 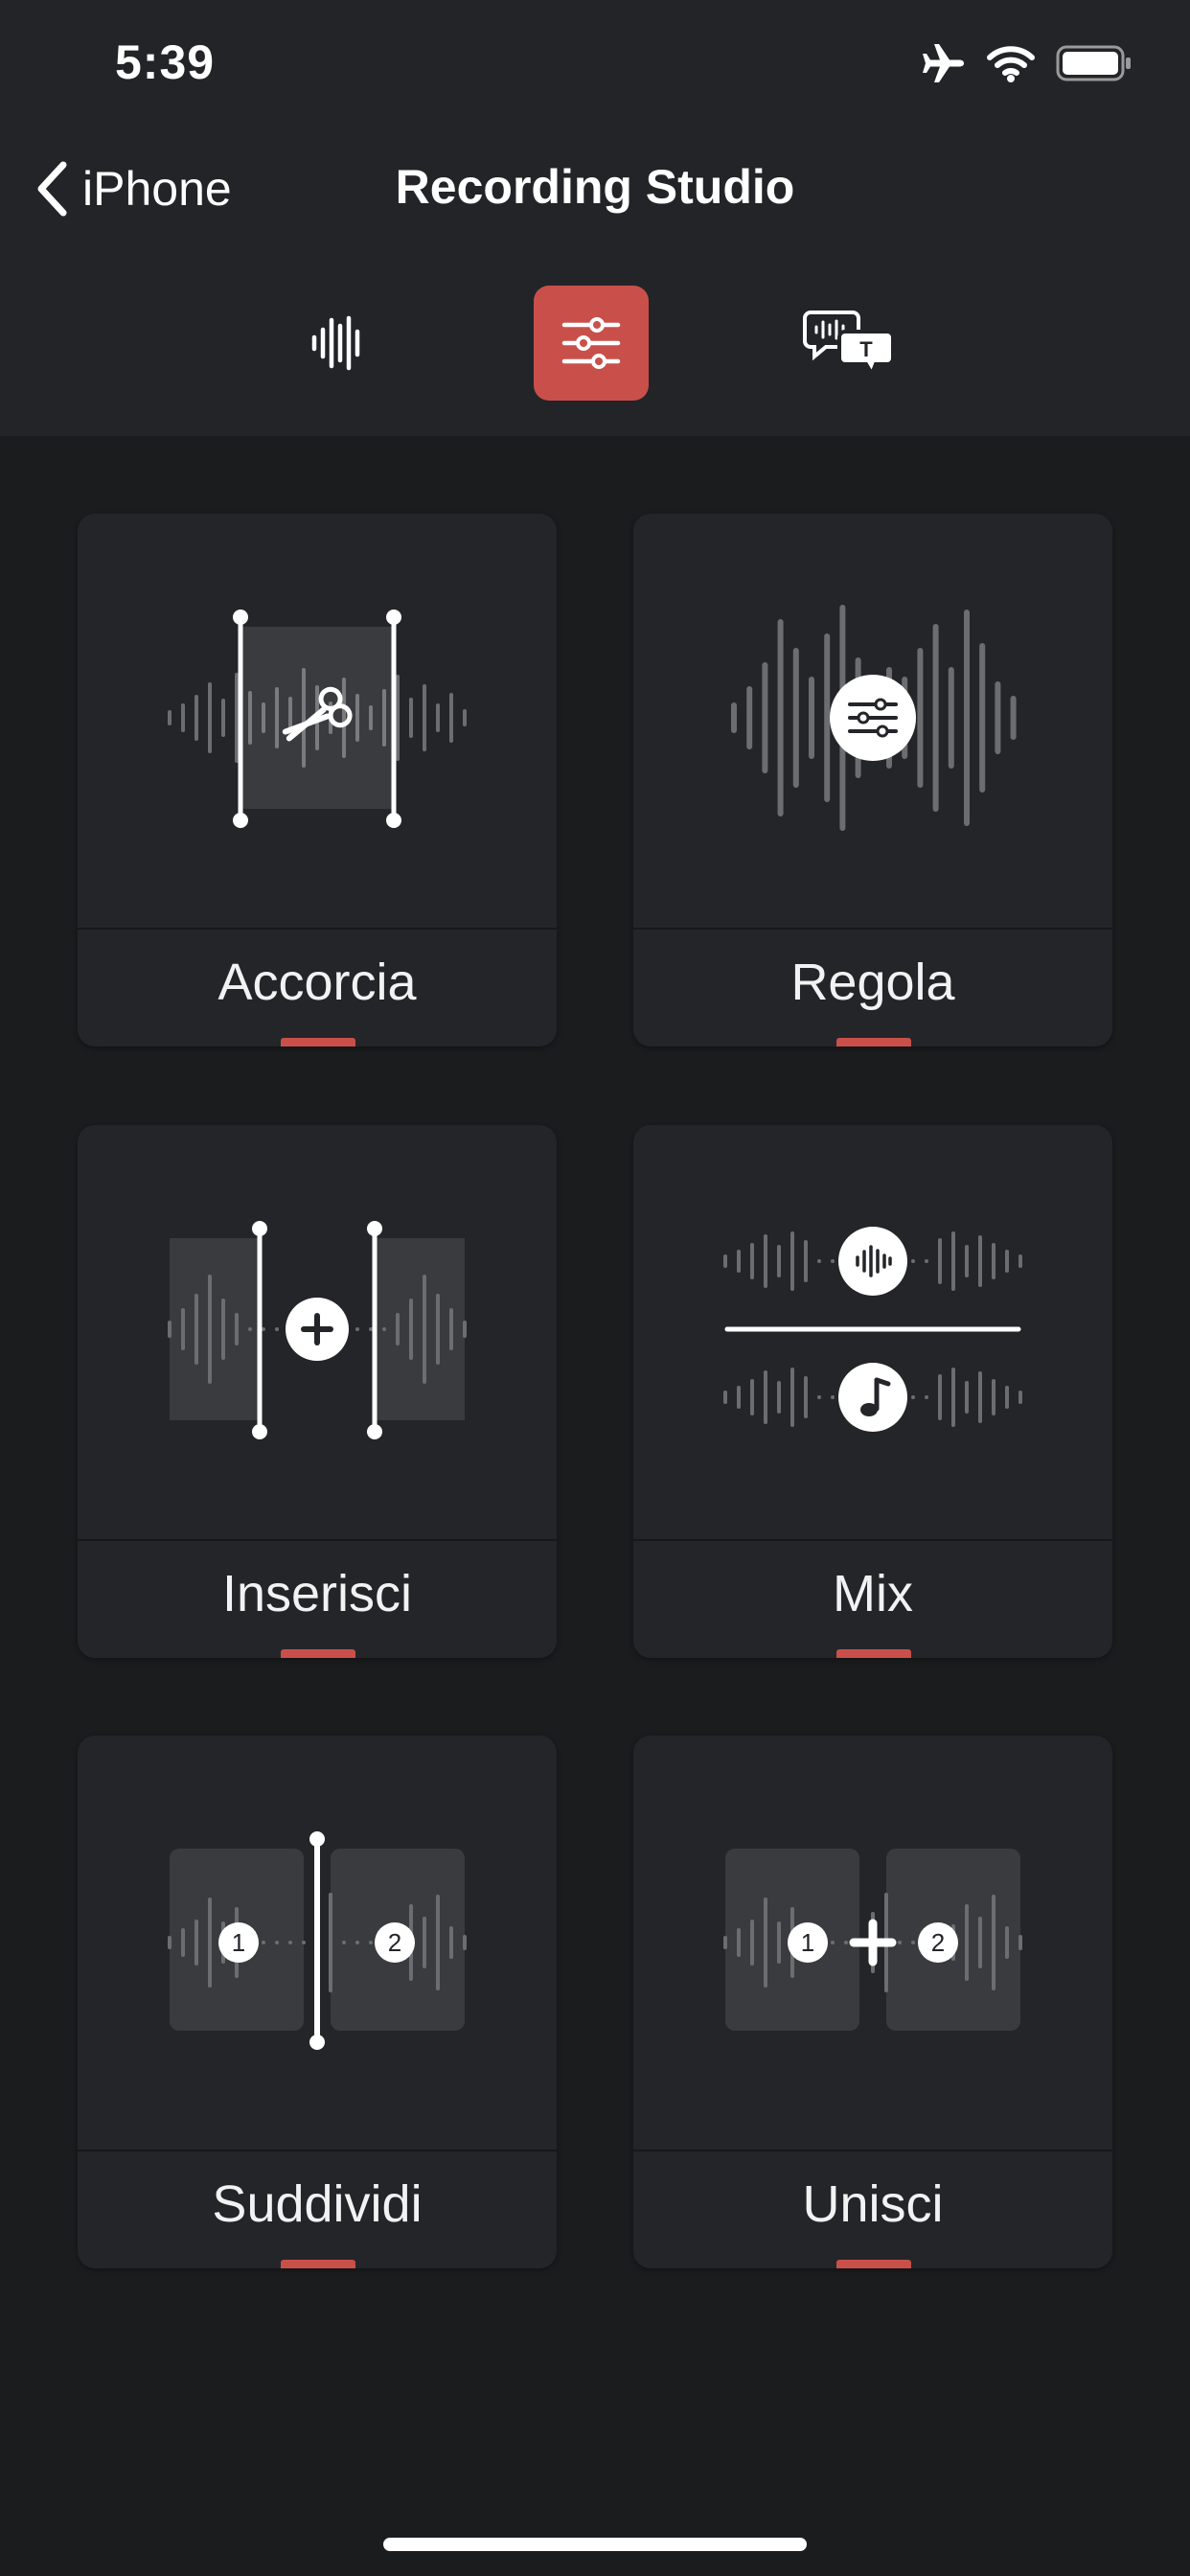 I want to click on battery-icon, so click(x=1094, y=63).